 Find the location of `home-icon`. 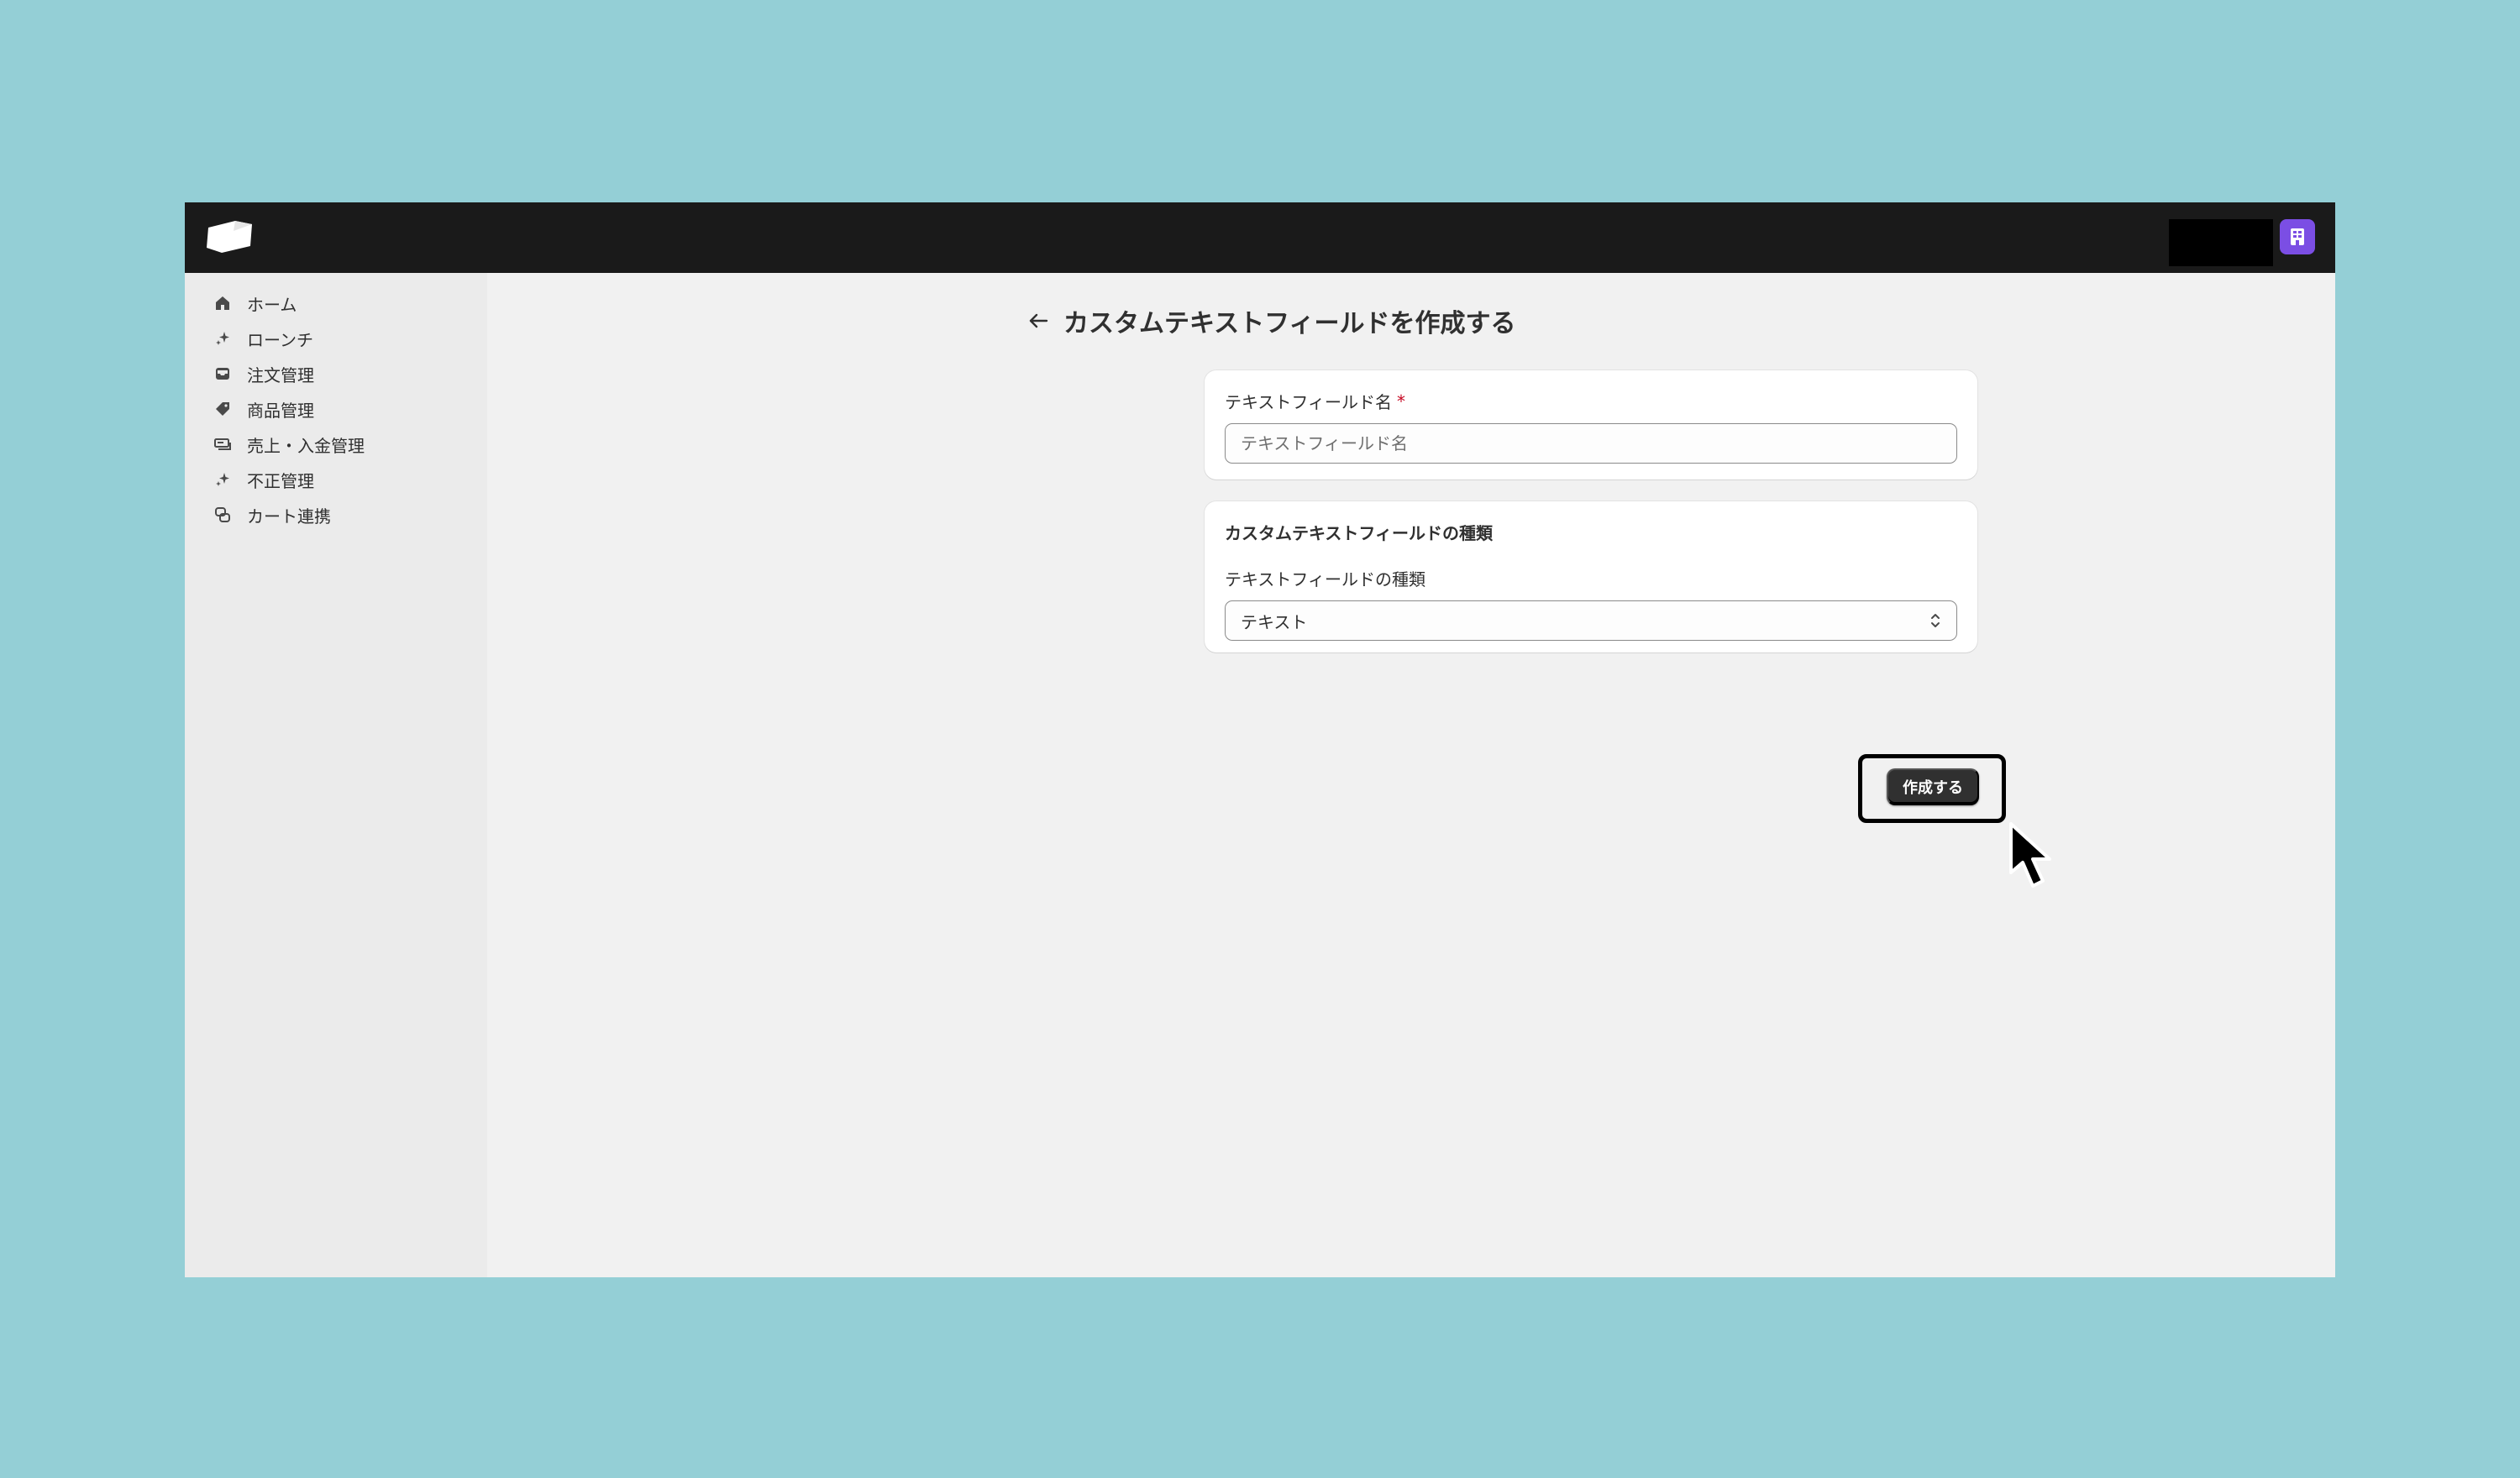

home-icon is located at coordinates (222, 303).